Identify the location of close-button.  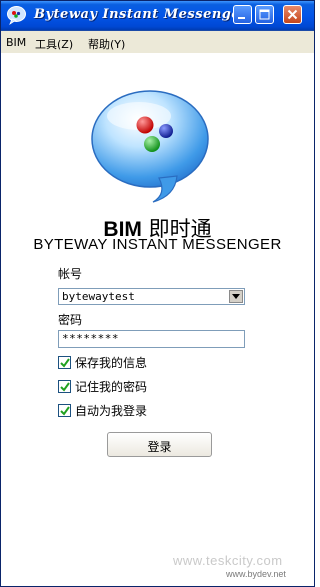
(292, 14).